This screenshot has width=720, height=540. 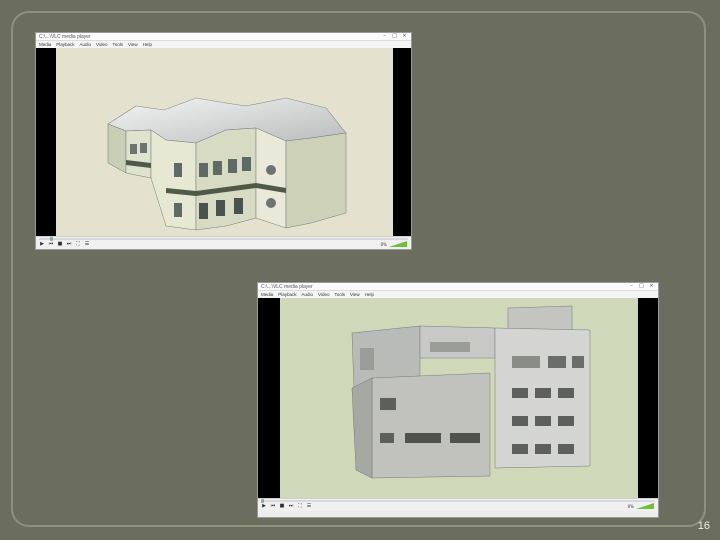 What do you see at coordinates (458, 514) in the screenshot?
I see `status-bar` at bounding box center [458, 514].